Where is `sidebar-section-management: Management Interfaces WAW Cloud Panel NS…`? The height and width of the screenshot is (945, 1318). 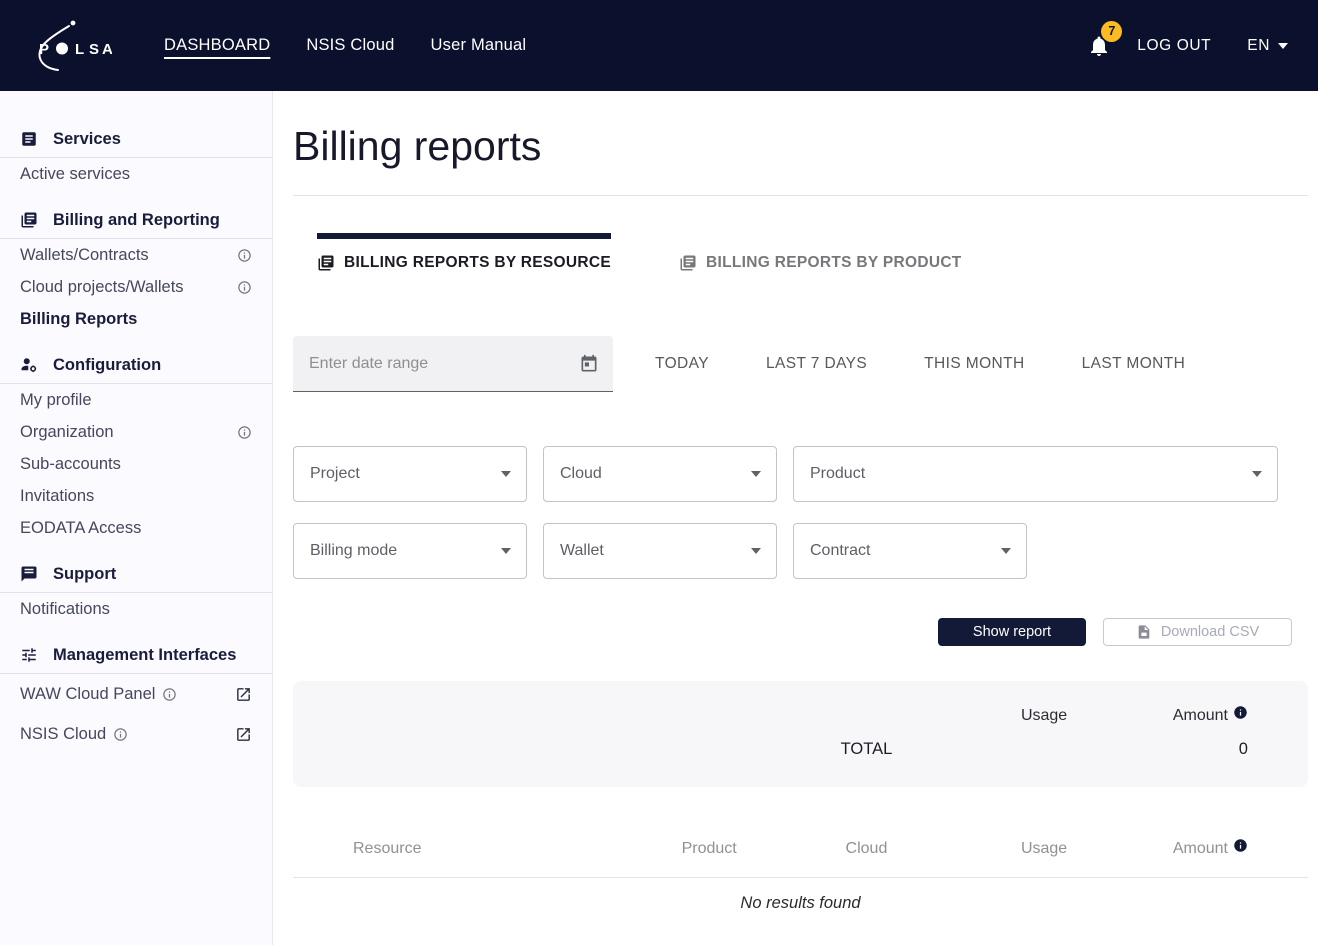
sidebar-section-management: Management Interfaces WAW Cloud Panel NS… is located at coordinates (136, 699).